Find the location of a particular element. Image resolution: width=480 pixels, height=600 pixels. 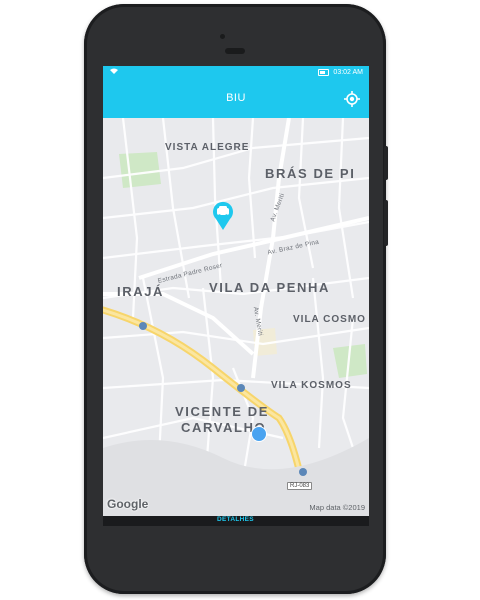

status-time: 03:02 AM is located at coordinates (348, 72).